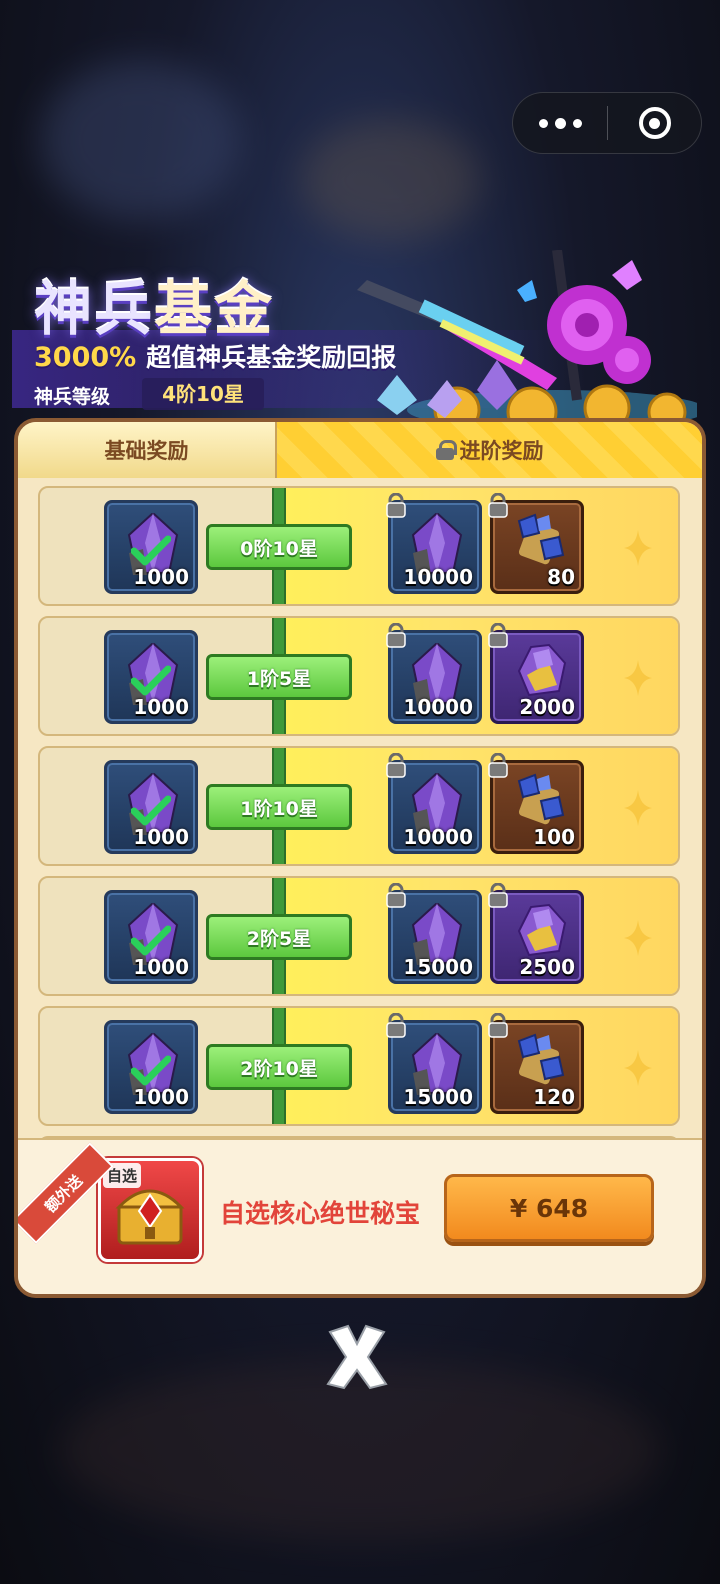  Describe the element at coordinates (359, 546) in the screenshot. I see `reward-row: 1000 0阶10星 10000 80` at that location.